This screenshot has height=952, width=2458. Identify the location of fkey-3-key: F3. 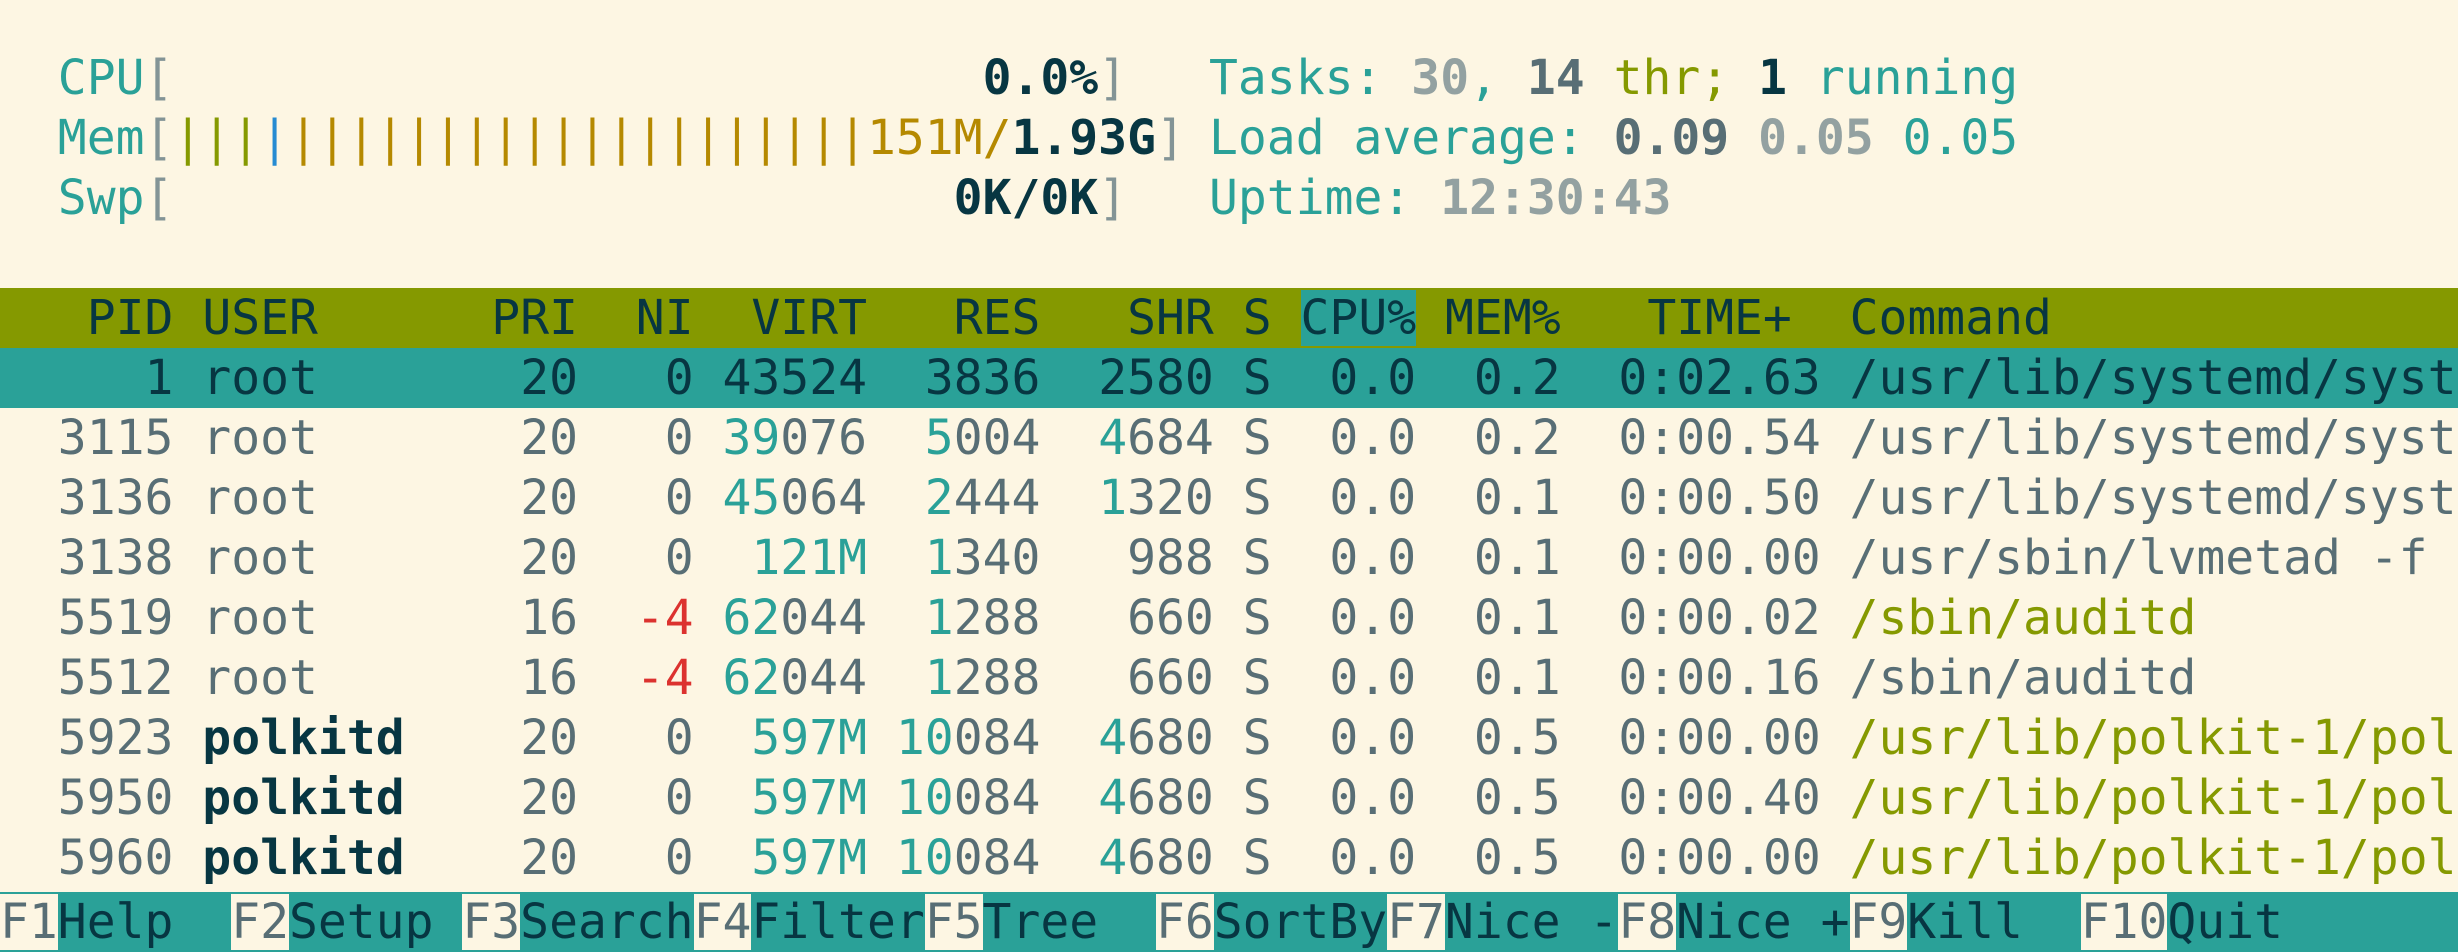
(491, 922).